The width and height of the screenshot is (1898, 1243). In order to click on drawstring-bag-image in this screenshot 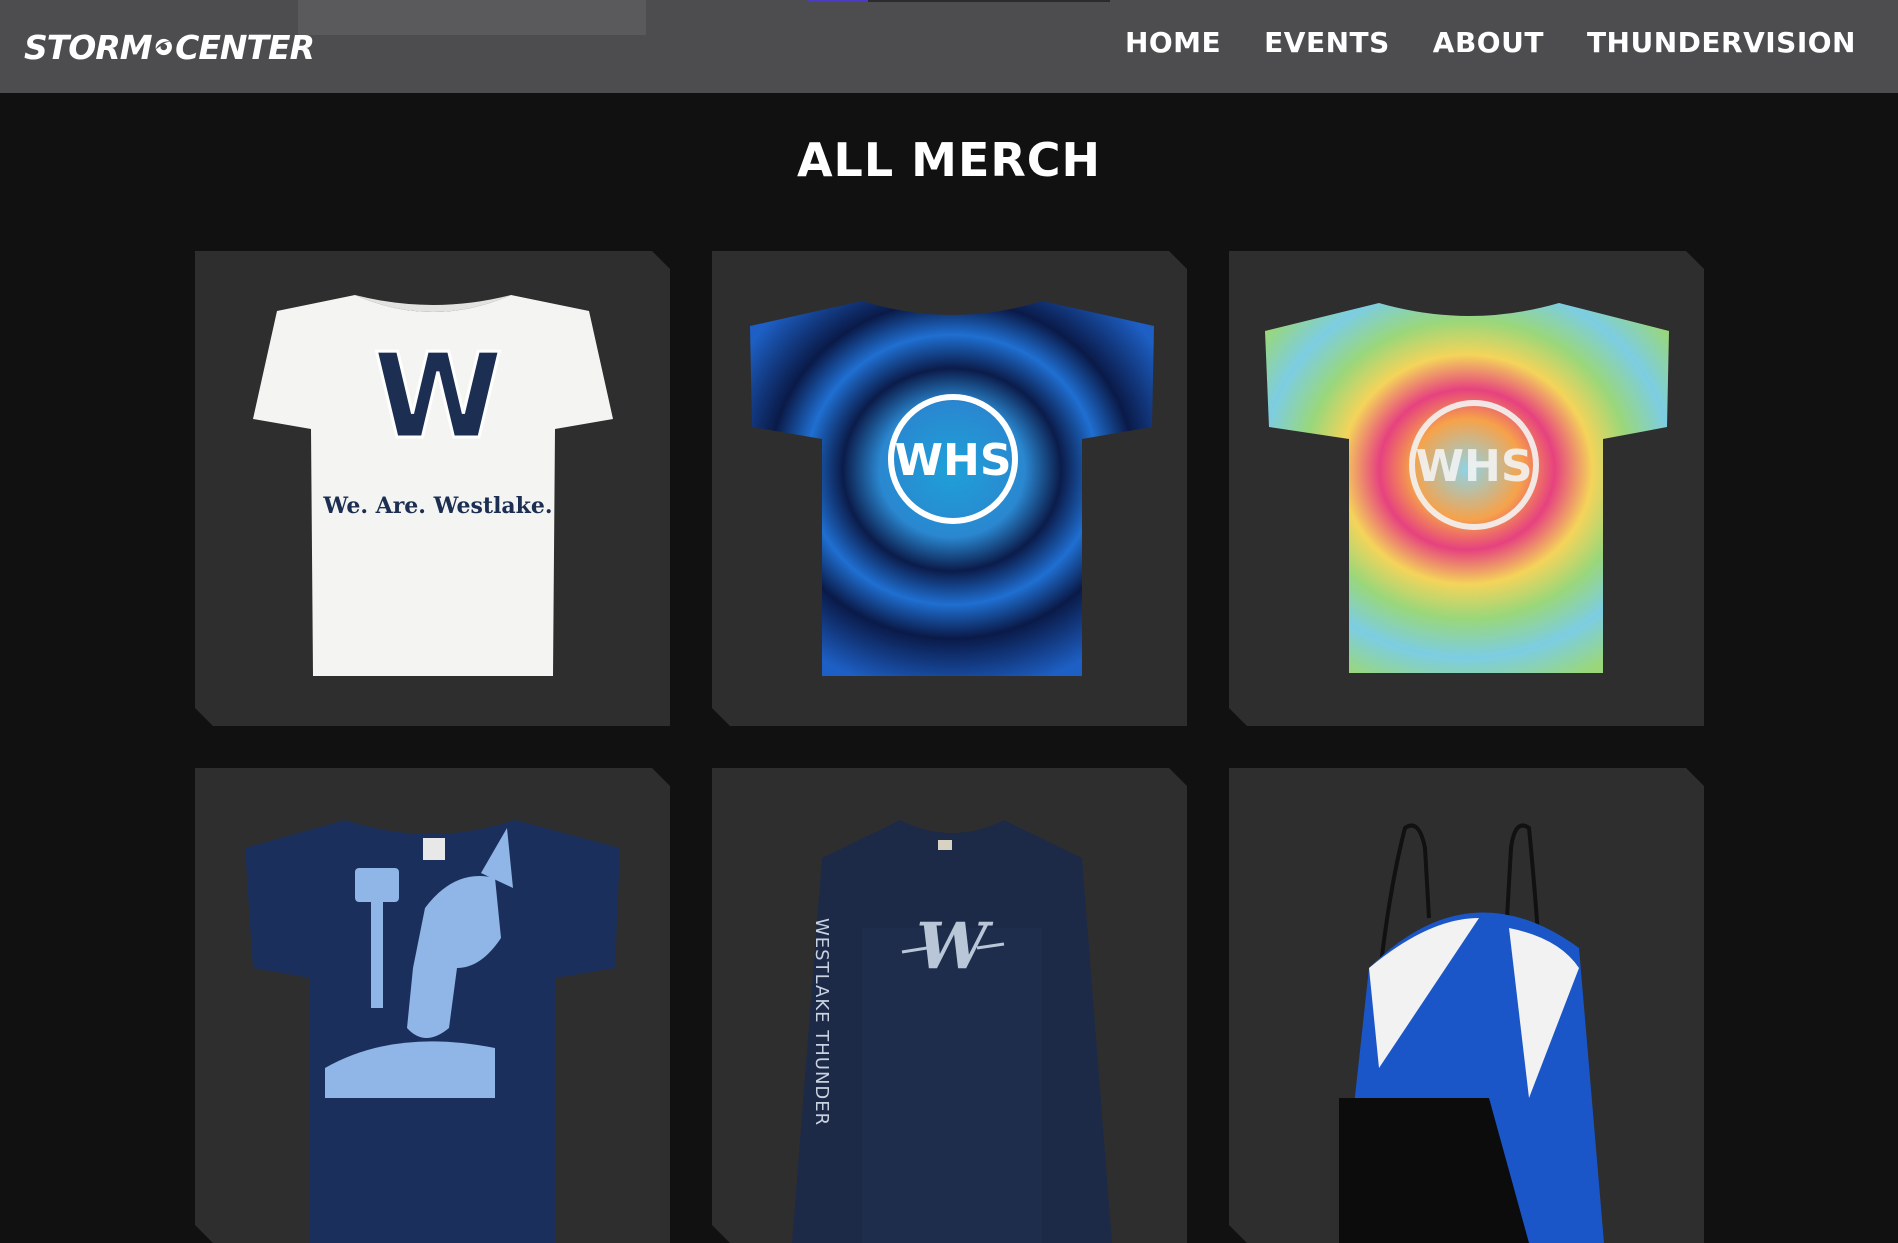, I will do `click(1466, 1005)`.